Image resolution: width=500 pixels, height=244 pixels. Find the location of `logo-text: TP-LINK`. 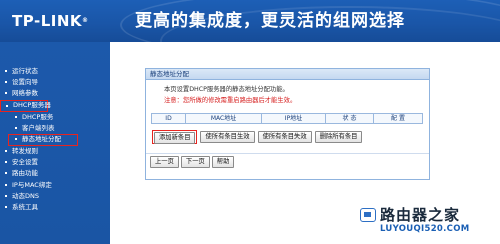

logo-text: TP-LINK is located at coordinates (47, 21).